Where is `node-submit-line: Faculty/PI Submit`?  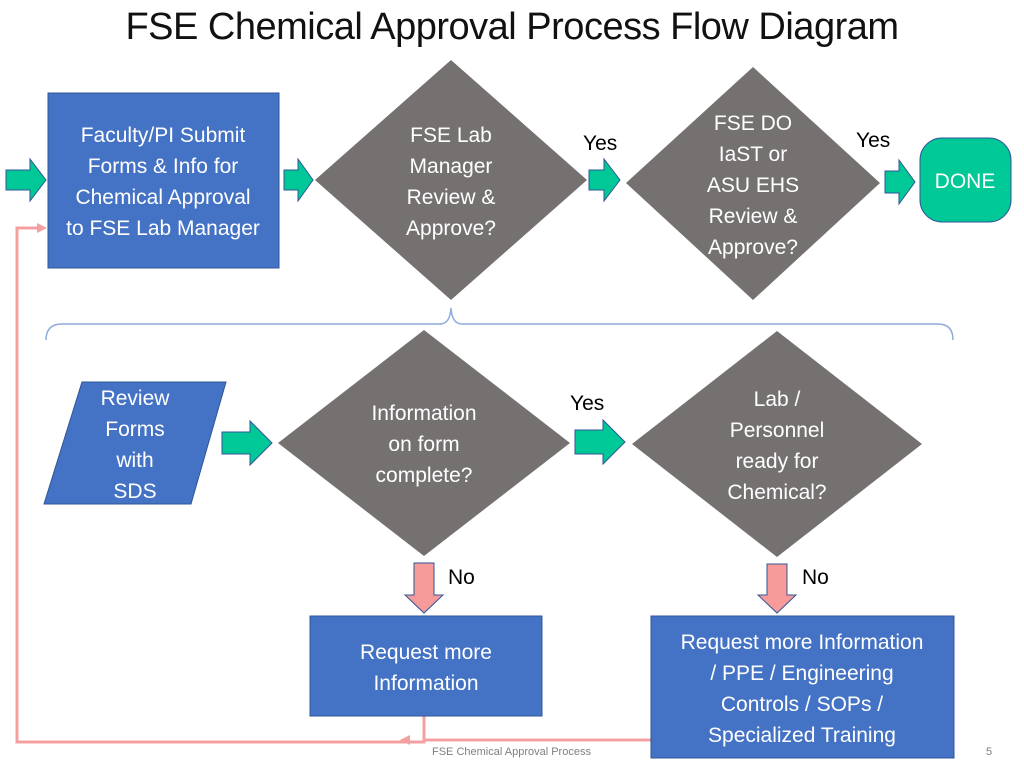
node-submit-line: Faculty/PI Submit is located at coordinates (163, 135).